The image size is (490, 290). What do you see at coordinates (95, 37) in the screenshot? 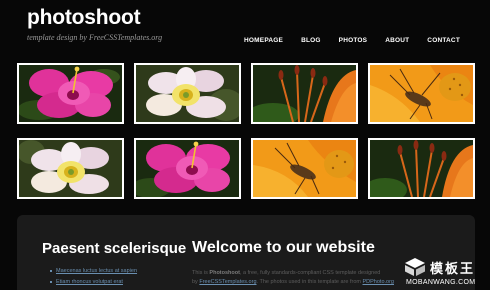
I see `site-tagline: template design by FreeCSSTemplates.org` at bounding box center [95, 37].